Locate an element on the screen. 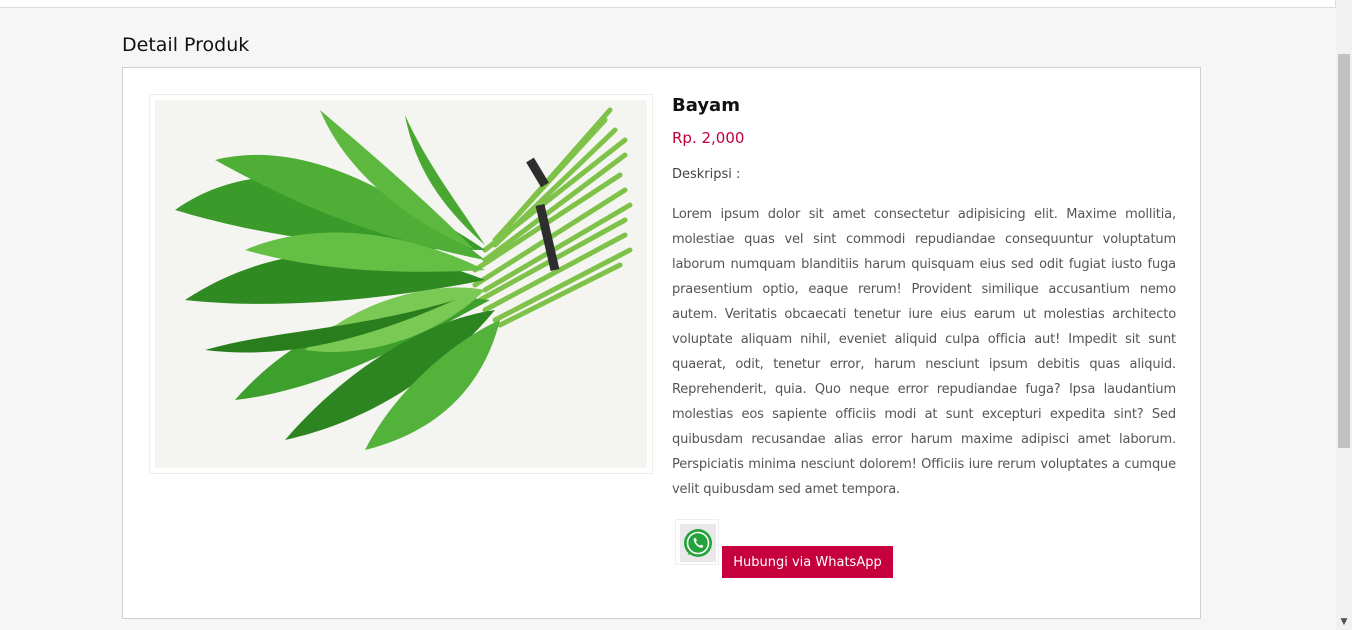 This screenshot has width=1352, height=630. page-scrollbar: ▼ is located at coordinates (1344, 315).